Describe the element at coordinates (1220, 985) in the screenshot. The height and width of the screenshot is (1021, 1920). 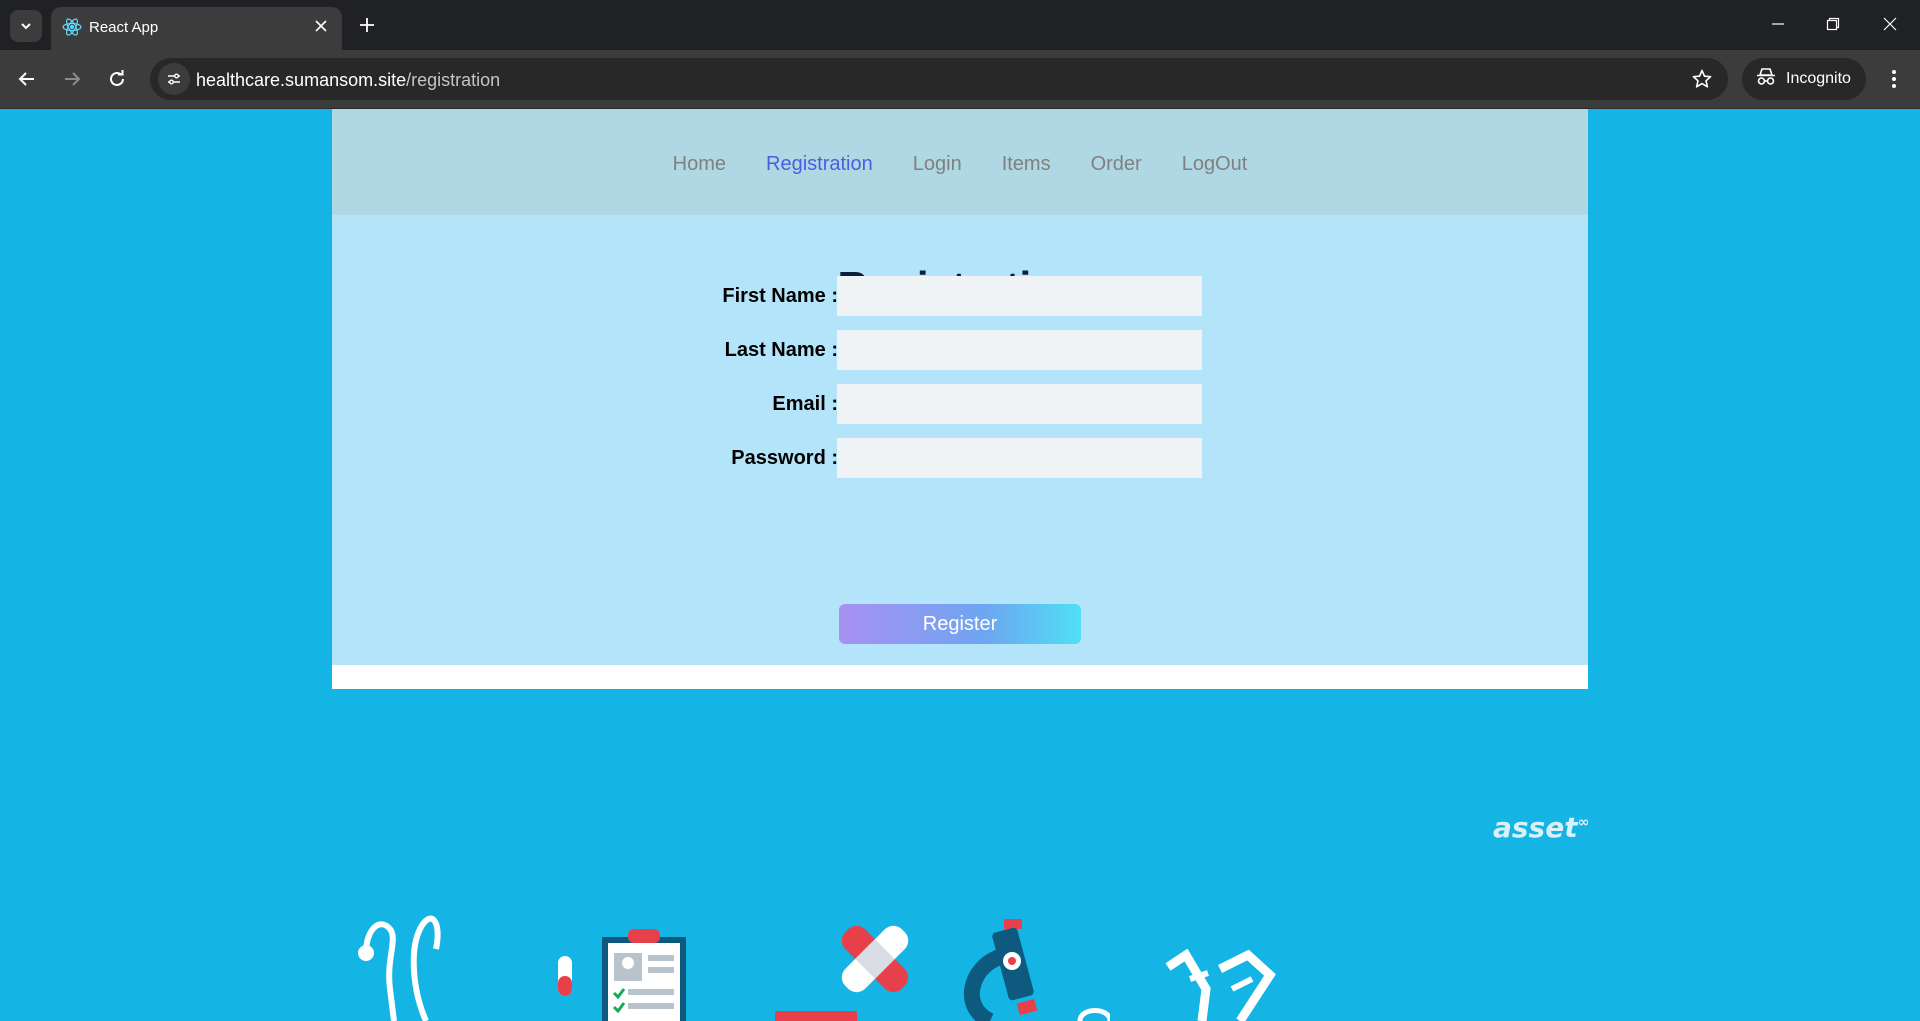
I see `crutches-icon` at that location.